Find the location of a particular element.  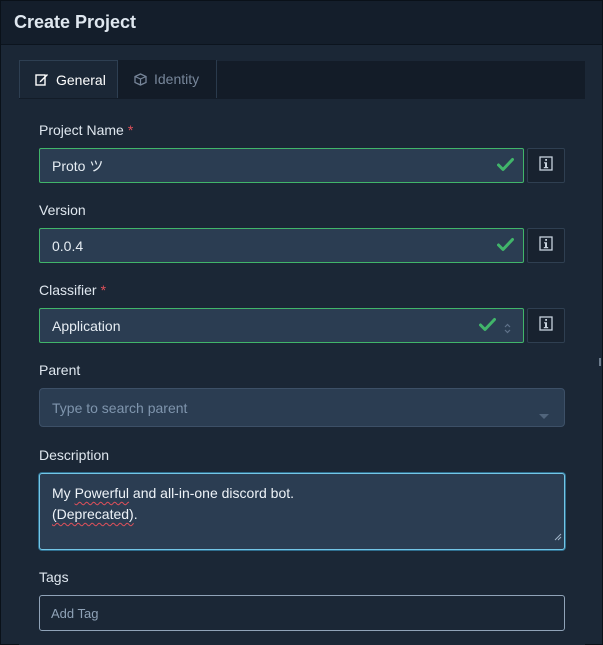

chevron-down-icon is located at coordinates (544, 414).